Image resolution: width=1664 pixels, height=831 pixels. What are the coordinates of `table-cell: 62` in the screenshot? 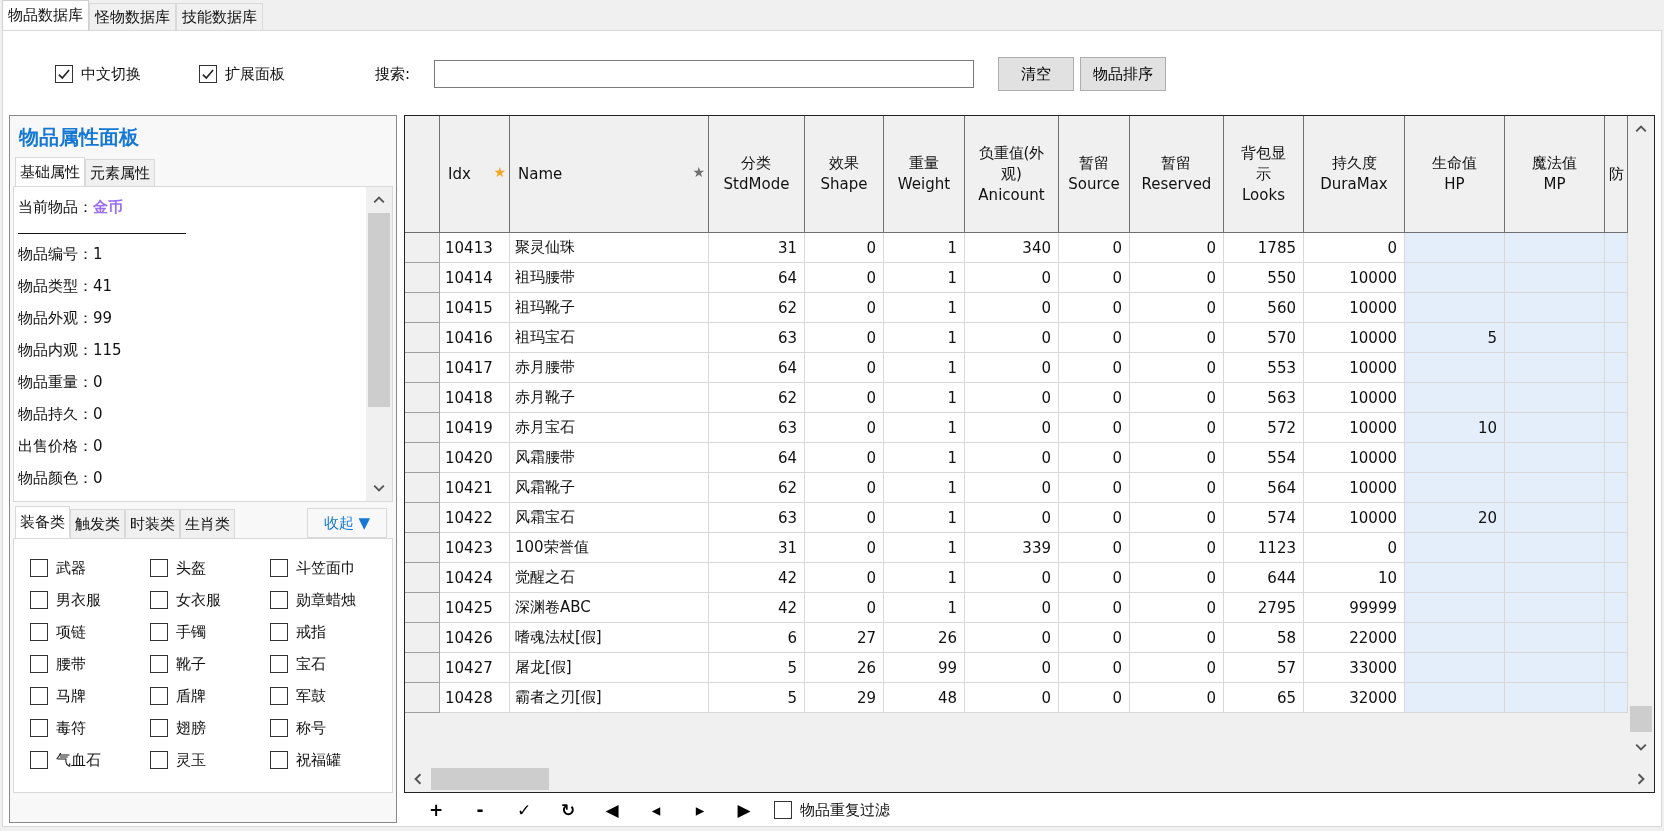 It's located at (757, 488).